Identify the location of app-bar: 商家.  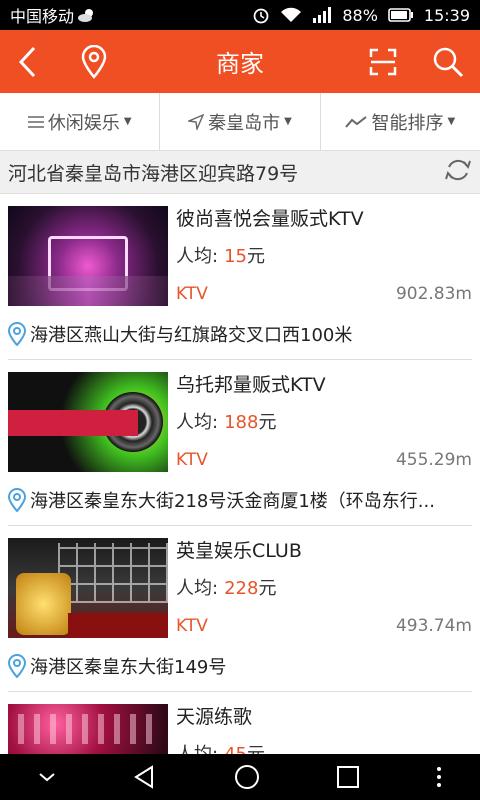
(240, 61).